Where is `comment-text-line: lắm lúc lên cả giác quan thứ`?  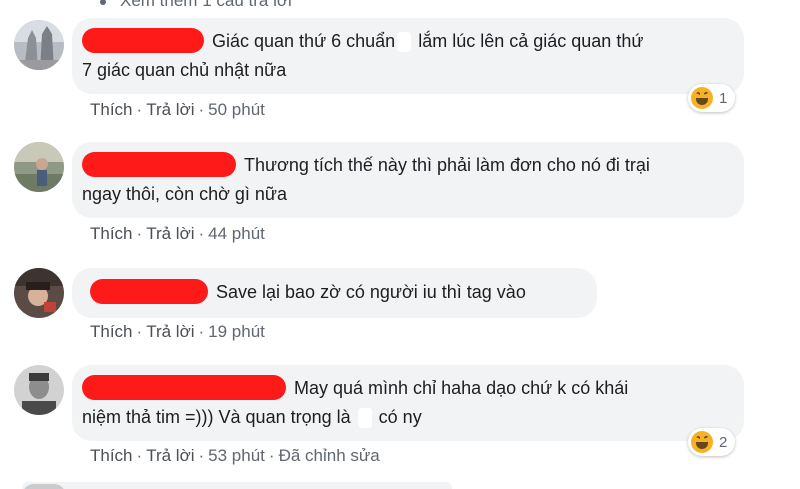
comment-text-line: lắm lúc lên cả giác quan thứ is located at coordinates (531, 41).